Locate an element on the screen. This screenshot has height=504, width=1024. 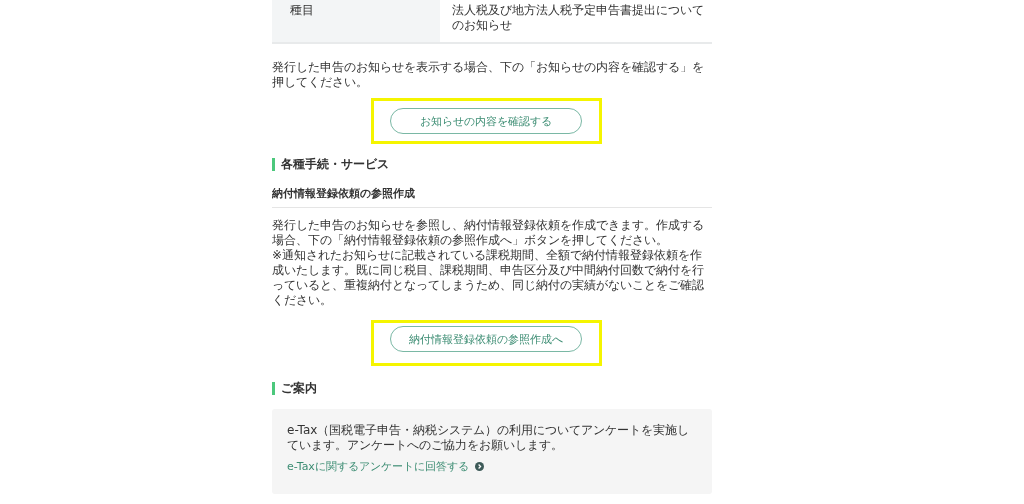
create-payment-request-button: 納付情報登録依頼の参照作成へ is located at coordinates (486, 339).